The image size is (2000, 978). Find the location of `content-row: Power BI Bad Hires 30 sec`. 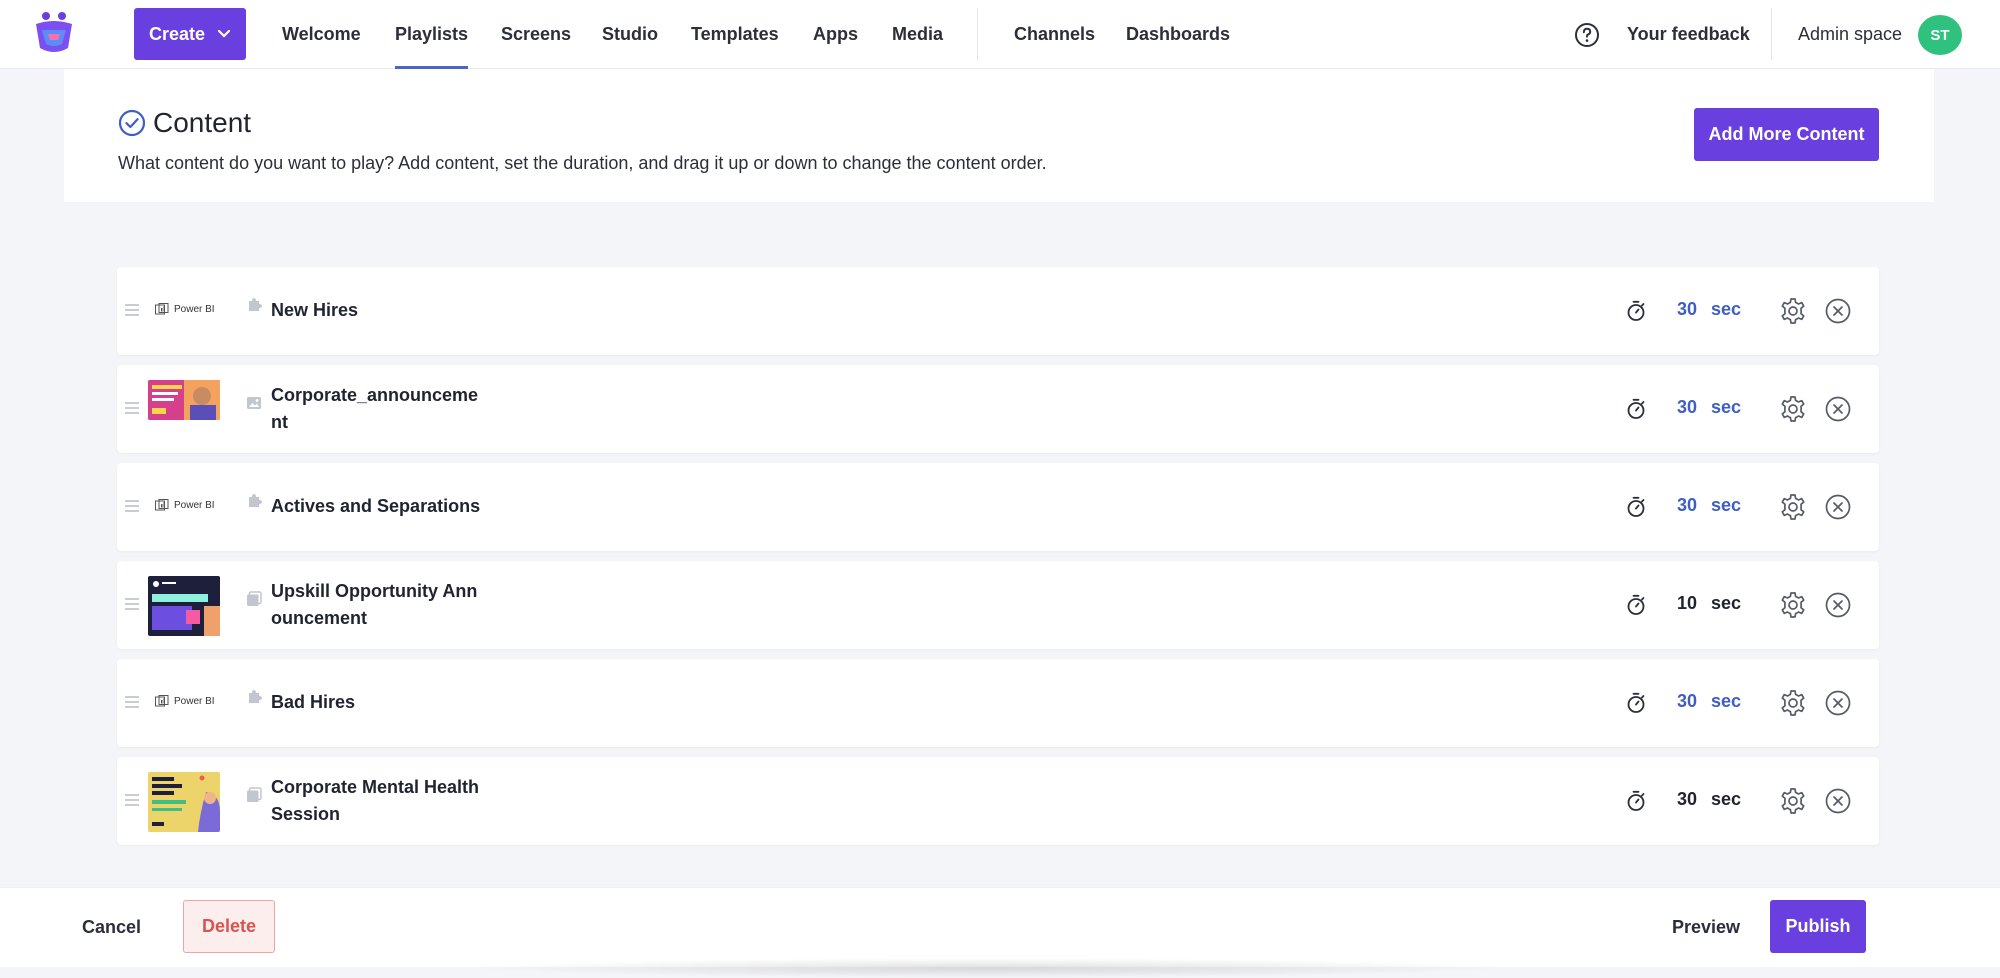

content-row: Power BI Bad Hires 30 sec is located at coordinates (998, 703).